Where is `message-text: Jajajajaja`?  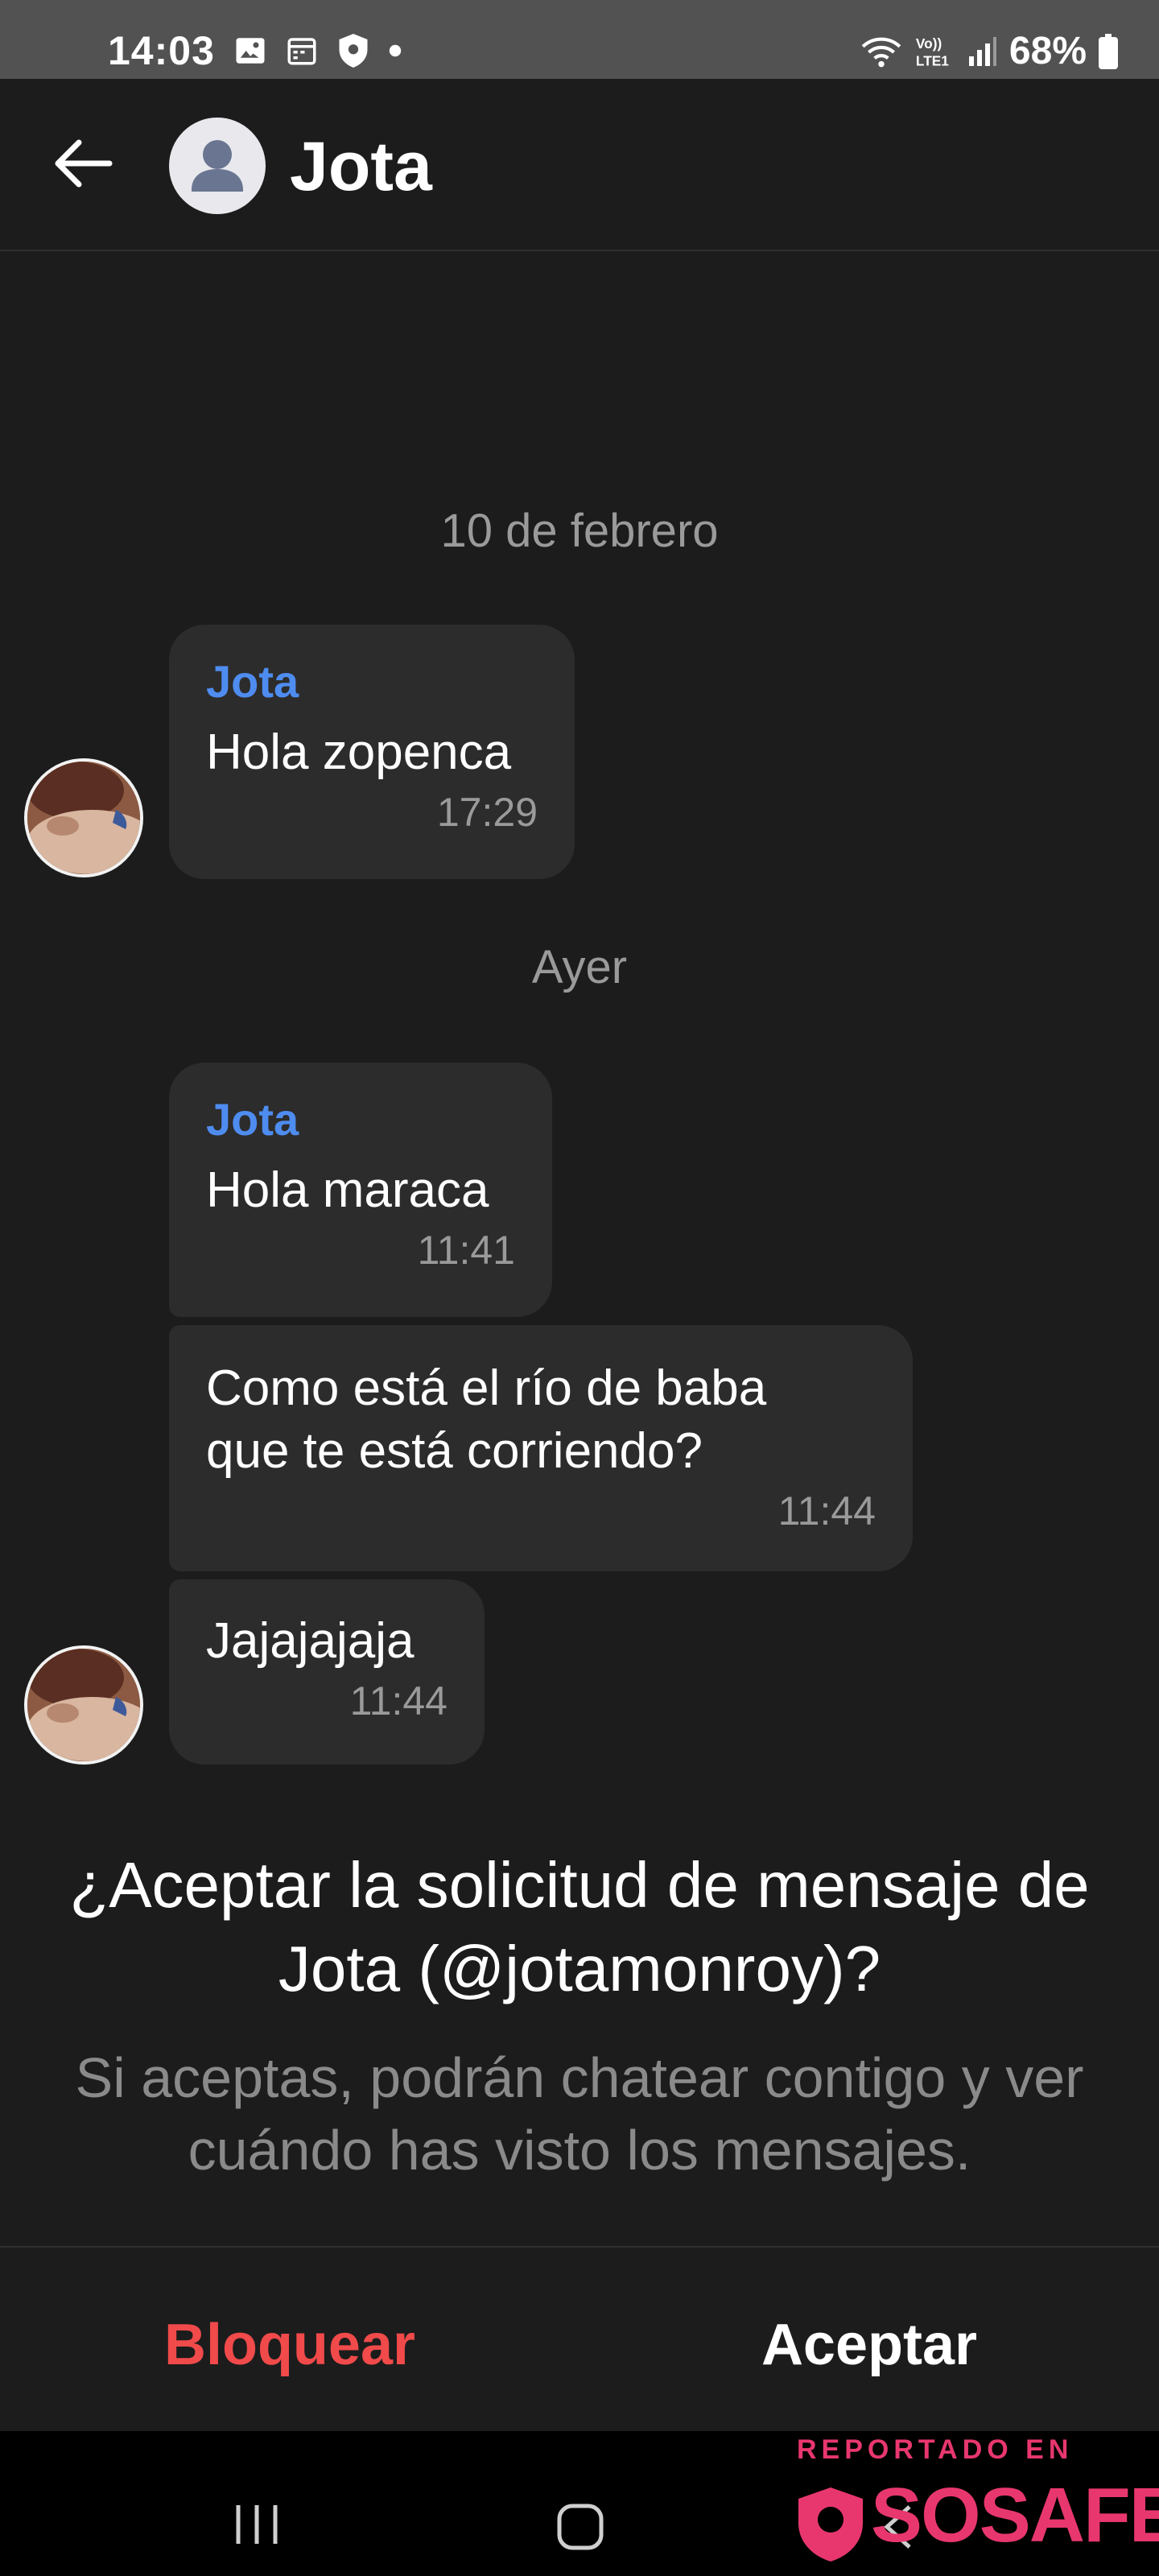 message-text: Jajajajaja is located at coordinates (310, 1641).